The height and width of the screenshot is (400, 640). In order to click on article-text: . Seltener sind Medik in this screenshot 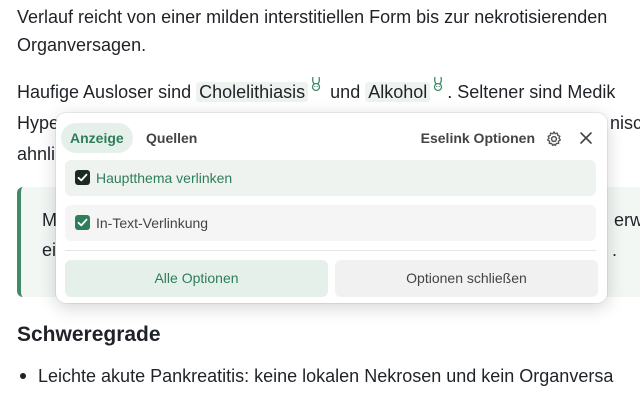, I will do `click(531, 92)`.